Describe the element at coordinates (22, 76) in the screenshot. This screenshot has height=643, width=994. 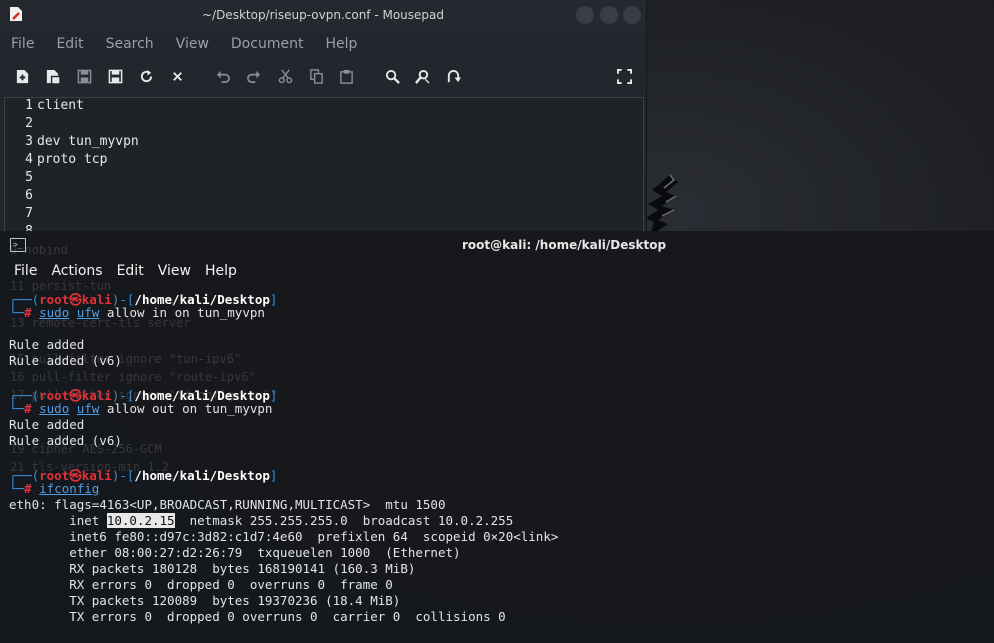
I see `new-document-icon` at that location.